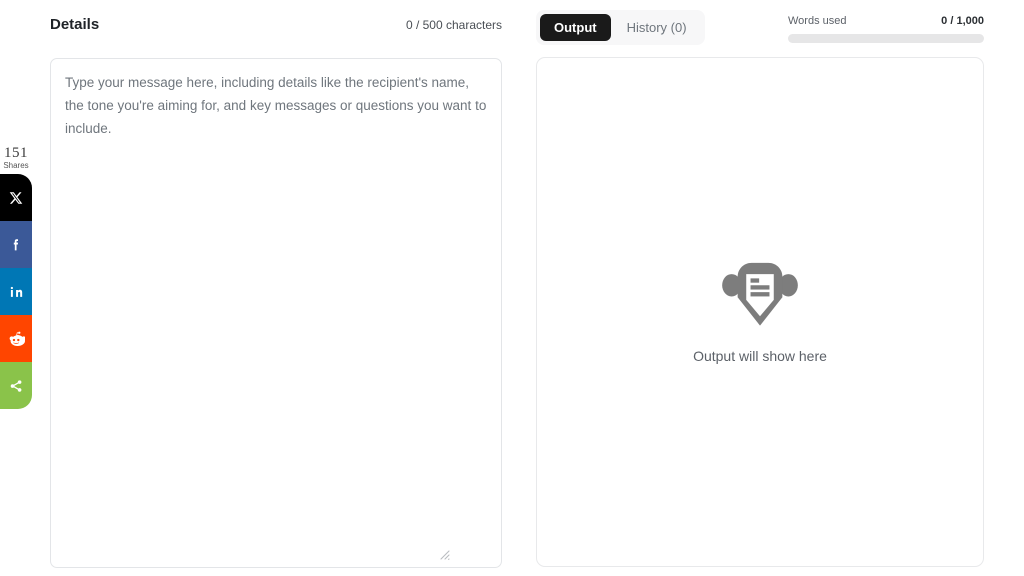  I want to click on share-button-reddit, so click(16, 338).